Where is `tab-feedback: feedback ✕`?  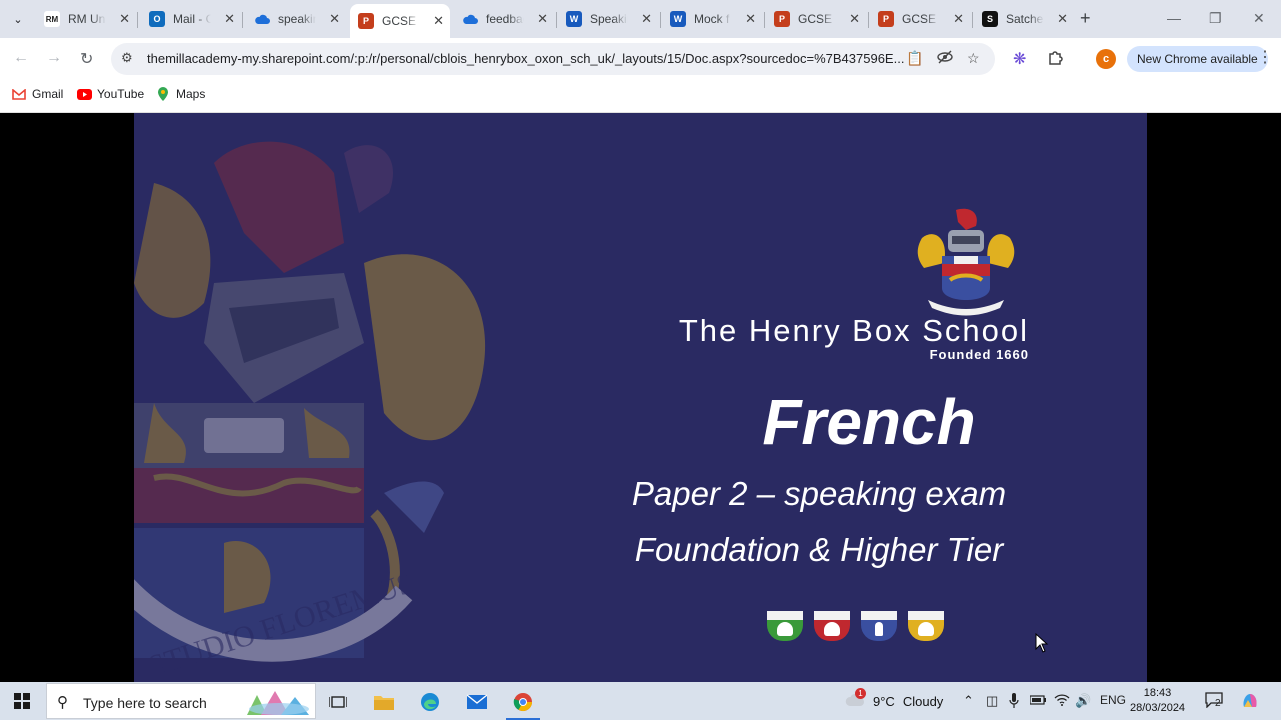 tab-feedback: feedback ✕ is located at coordinates (504, 19).